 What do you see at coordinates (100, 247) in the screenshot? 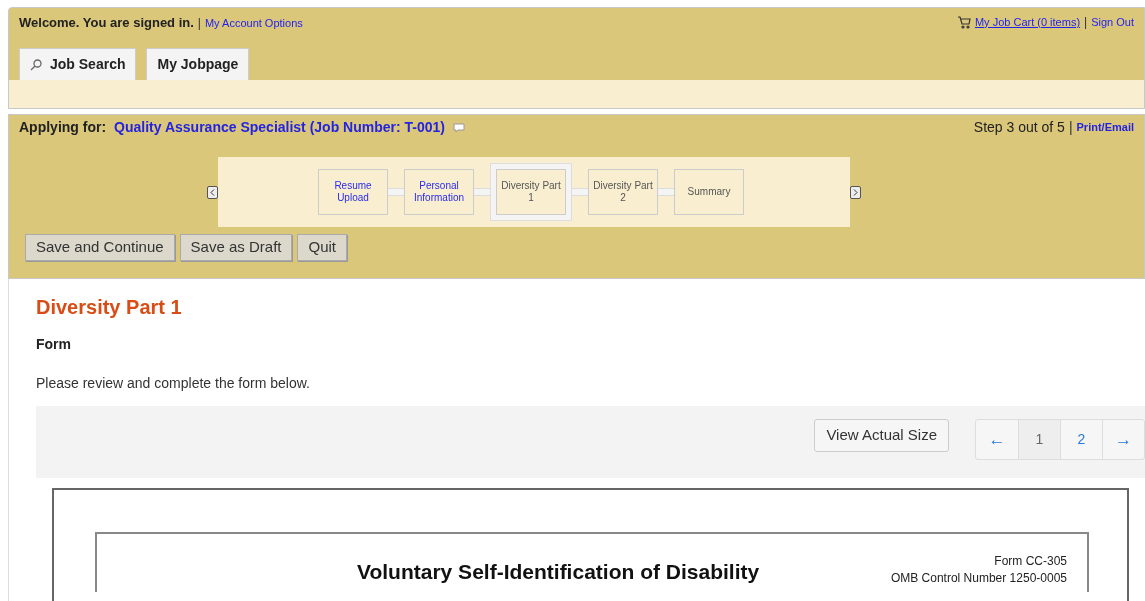
I see `action-button: Save and Continue` at bounding box center [100, 247].